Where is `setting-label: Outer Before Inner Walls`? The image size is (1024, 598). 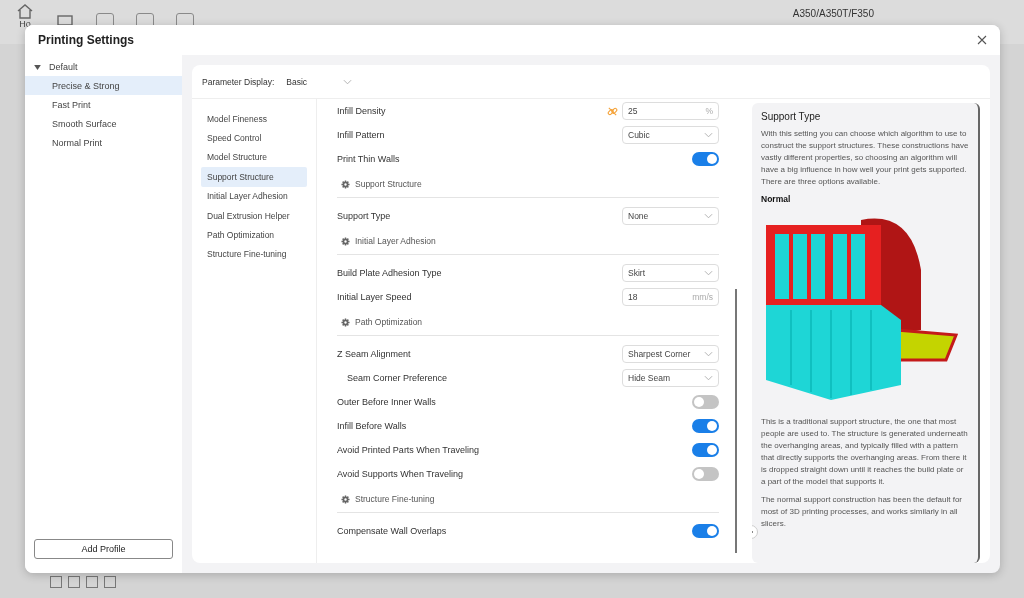 setting-label: Outer Before Inner Walls is located at coordinates (387, 402).